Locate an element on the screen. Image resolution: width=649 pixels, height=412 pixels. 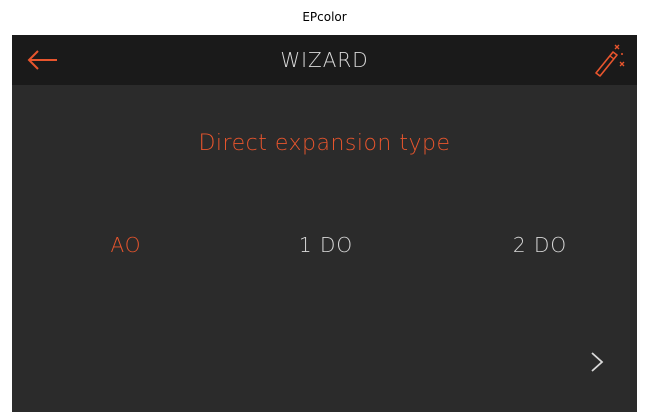
header-bar: WIZARD is located at coordinates (324, 60).